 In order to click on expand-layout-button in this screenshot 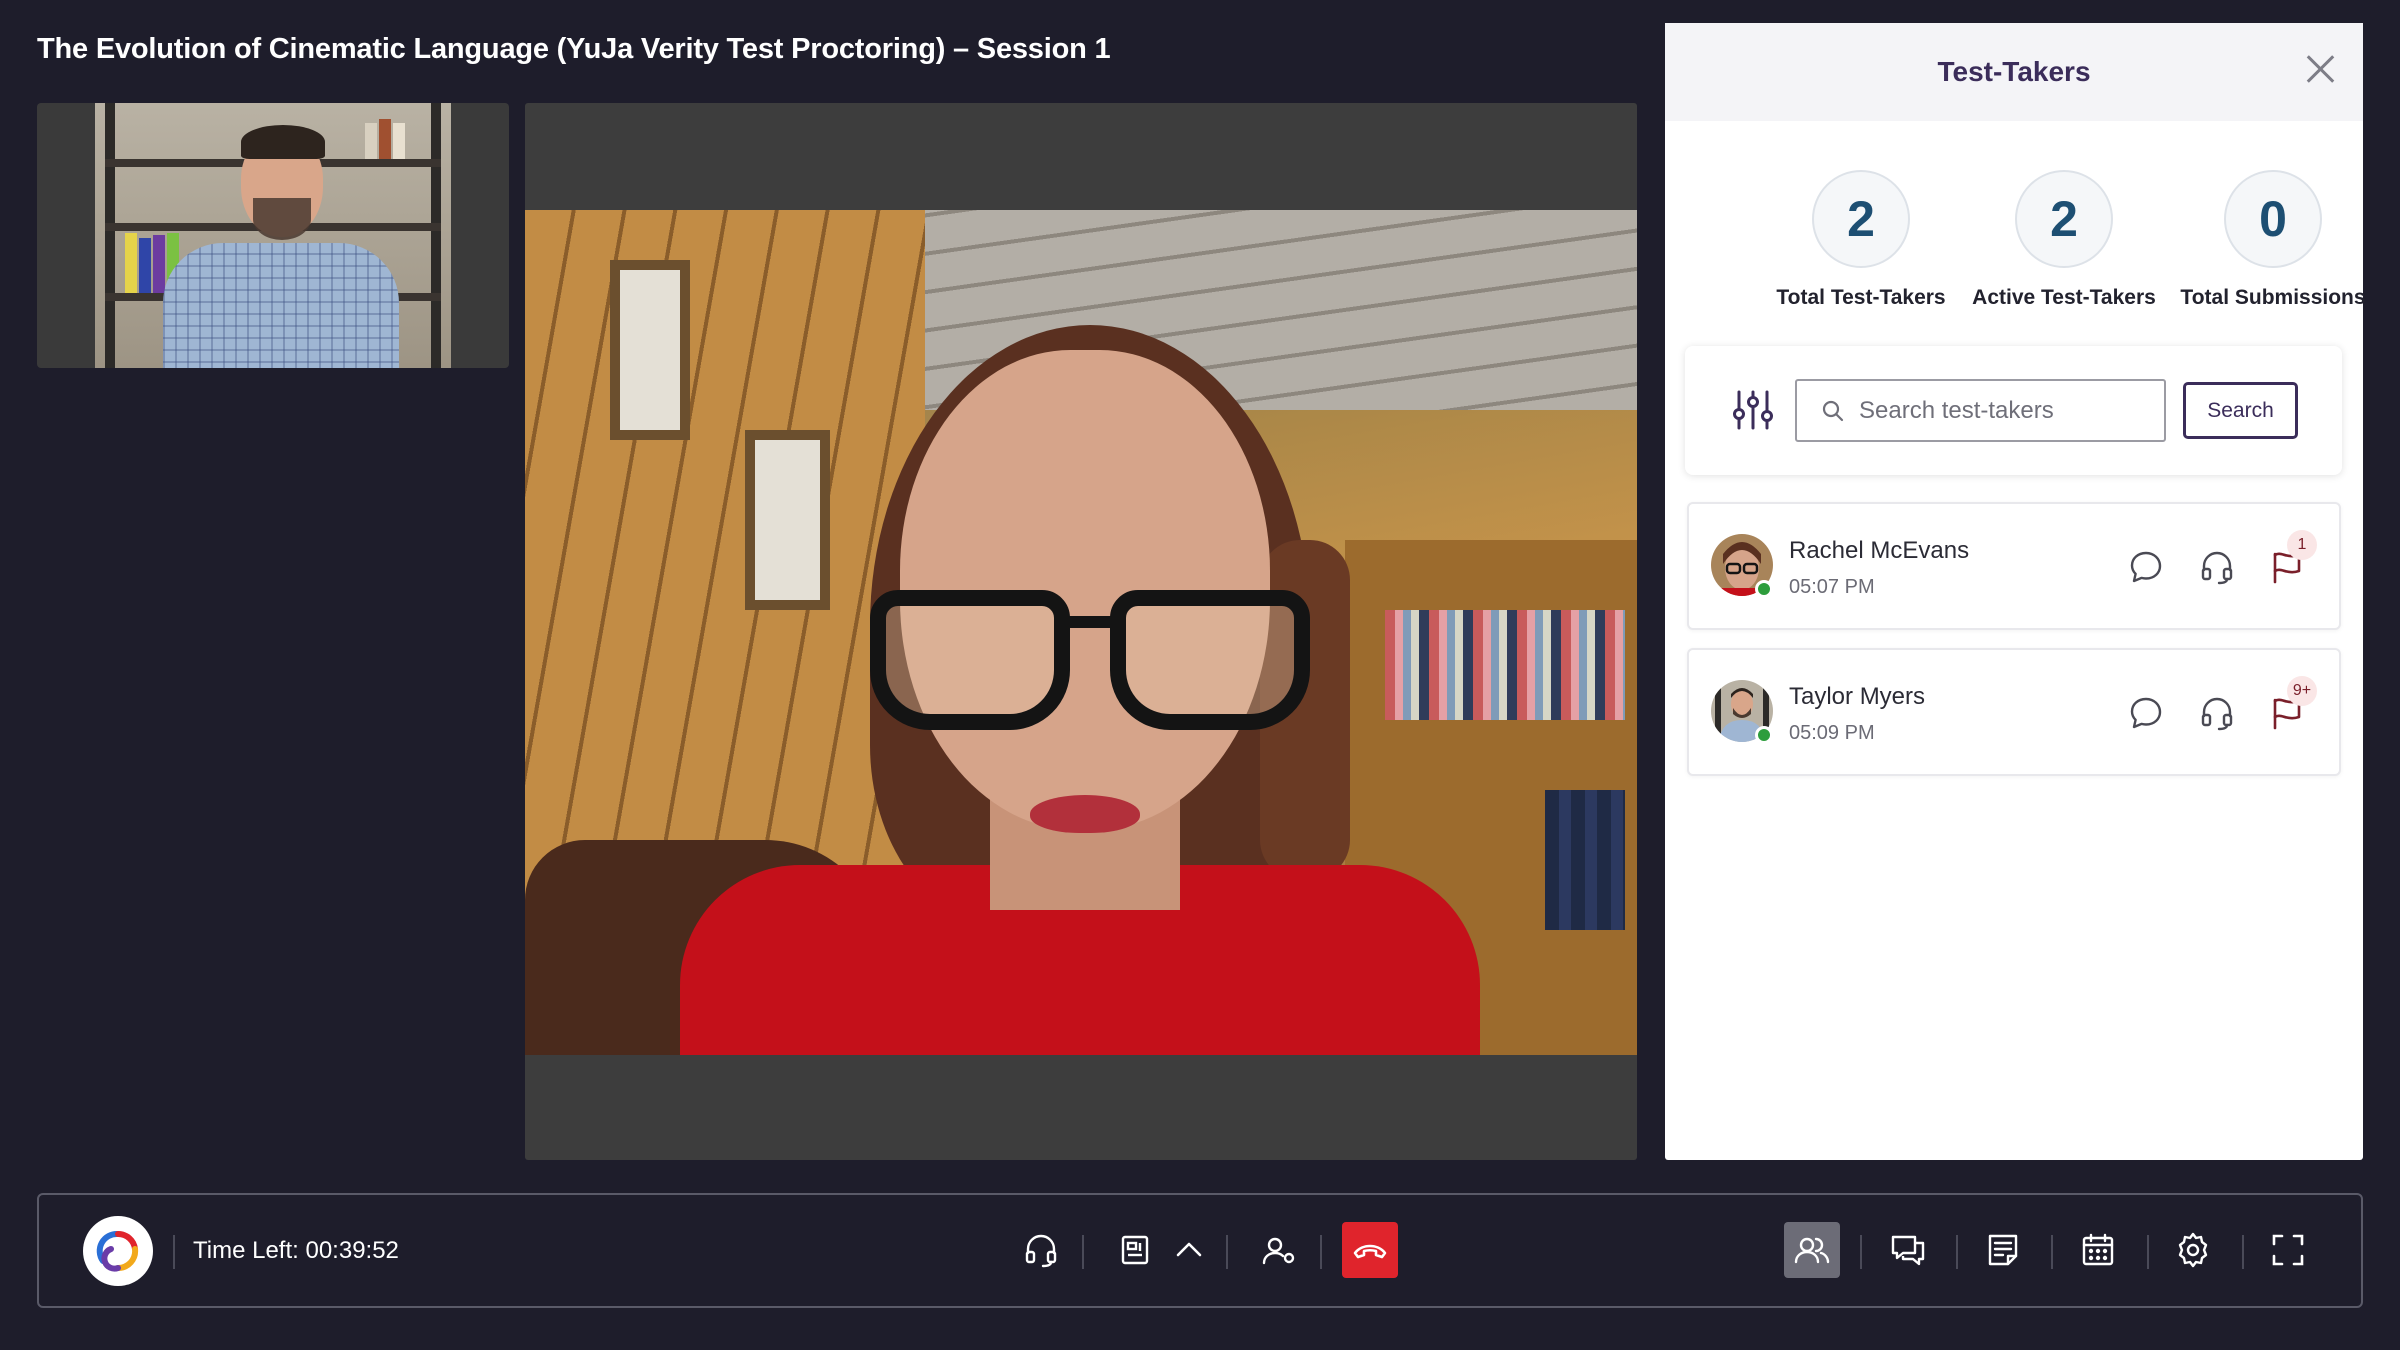, I will do `click(1189, 1250)`.